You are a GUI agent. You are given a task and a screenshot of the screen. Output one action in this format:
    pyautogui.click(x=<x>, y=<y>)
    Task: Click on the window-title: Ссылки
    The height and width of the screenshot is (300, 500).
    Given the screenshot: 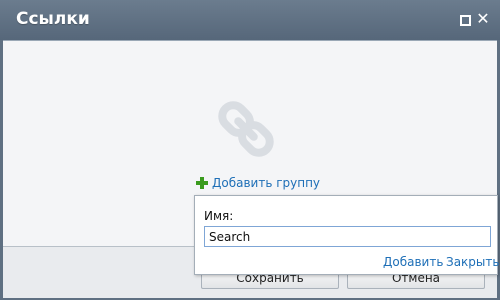 What is the action you would take?
    pyautogui.click(x=53, y=19)
    